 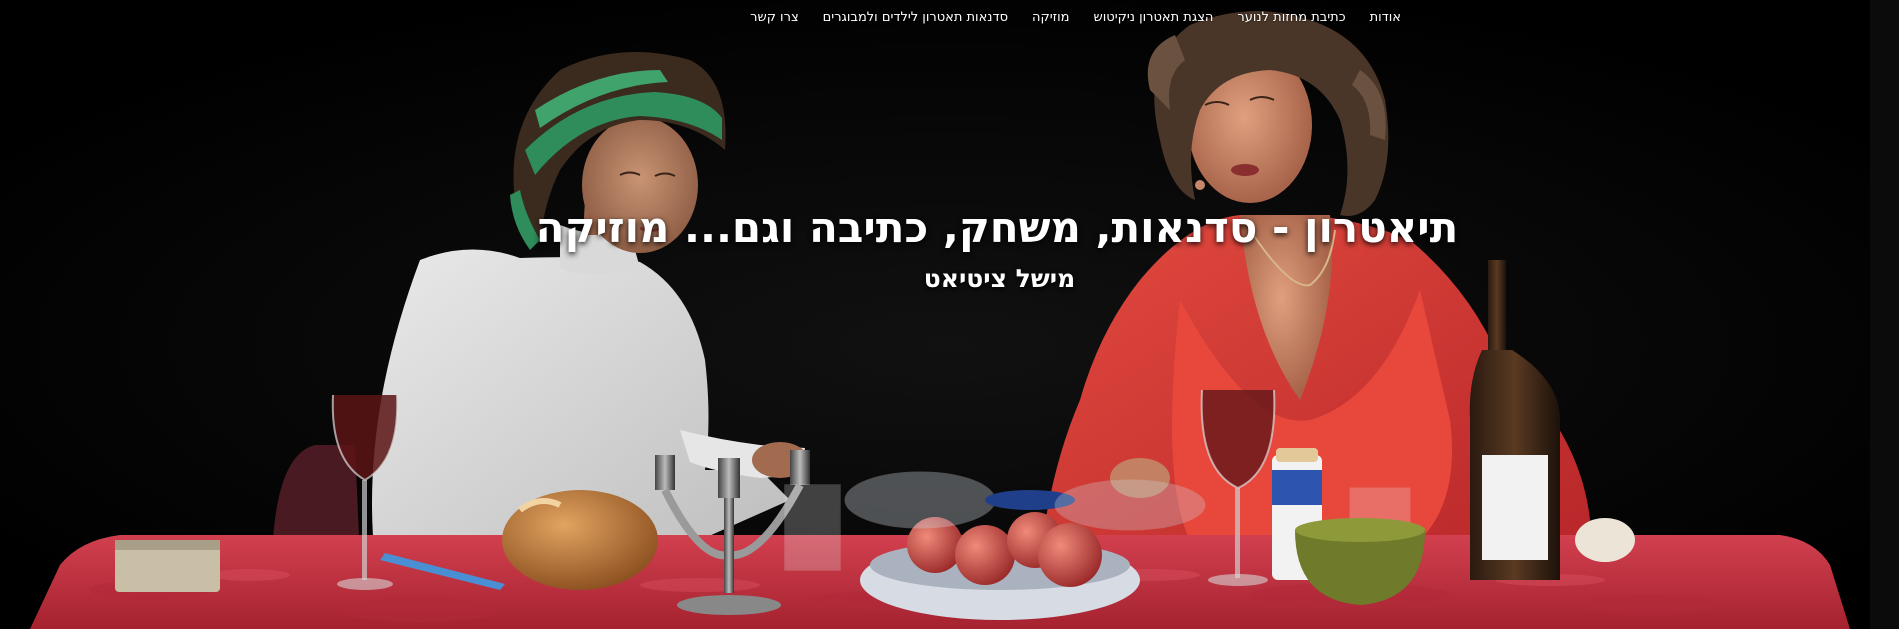 What do you see at coordinates (1051, 18) in the screenshot?
I see `nav-link-music: מוזיקה` at bounding box center [1051, 18].